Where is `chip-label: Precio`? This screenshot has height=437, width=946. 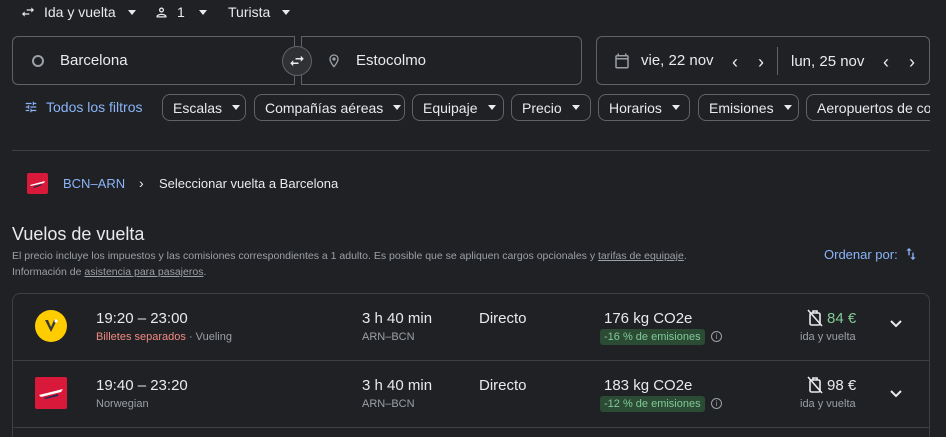 chip-label: Precio is located at coordinates (542, 107).